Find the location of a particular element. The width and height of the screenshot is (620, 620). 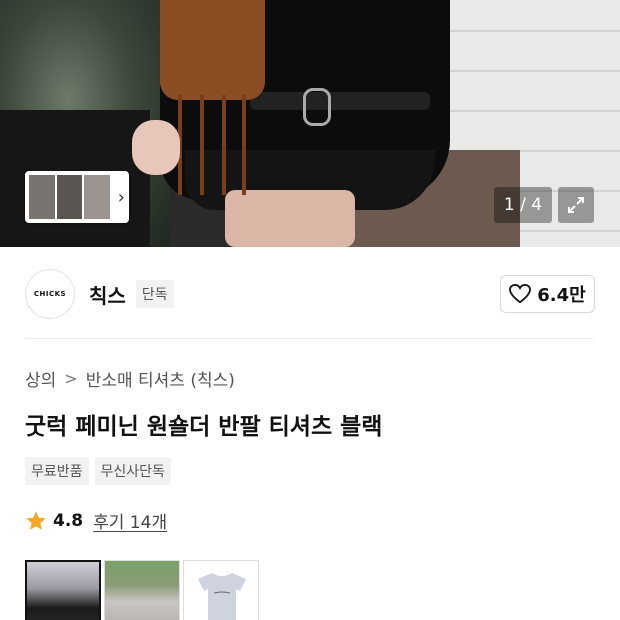

exclusive-badge: 단독 is located at coordinates (154, 294).